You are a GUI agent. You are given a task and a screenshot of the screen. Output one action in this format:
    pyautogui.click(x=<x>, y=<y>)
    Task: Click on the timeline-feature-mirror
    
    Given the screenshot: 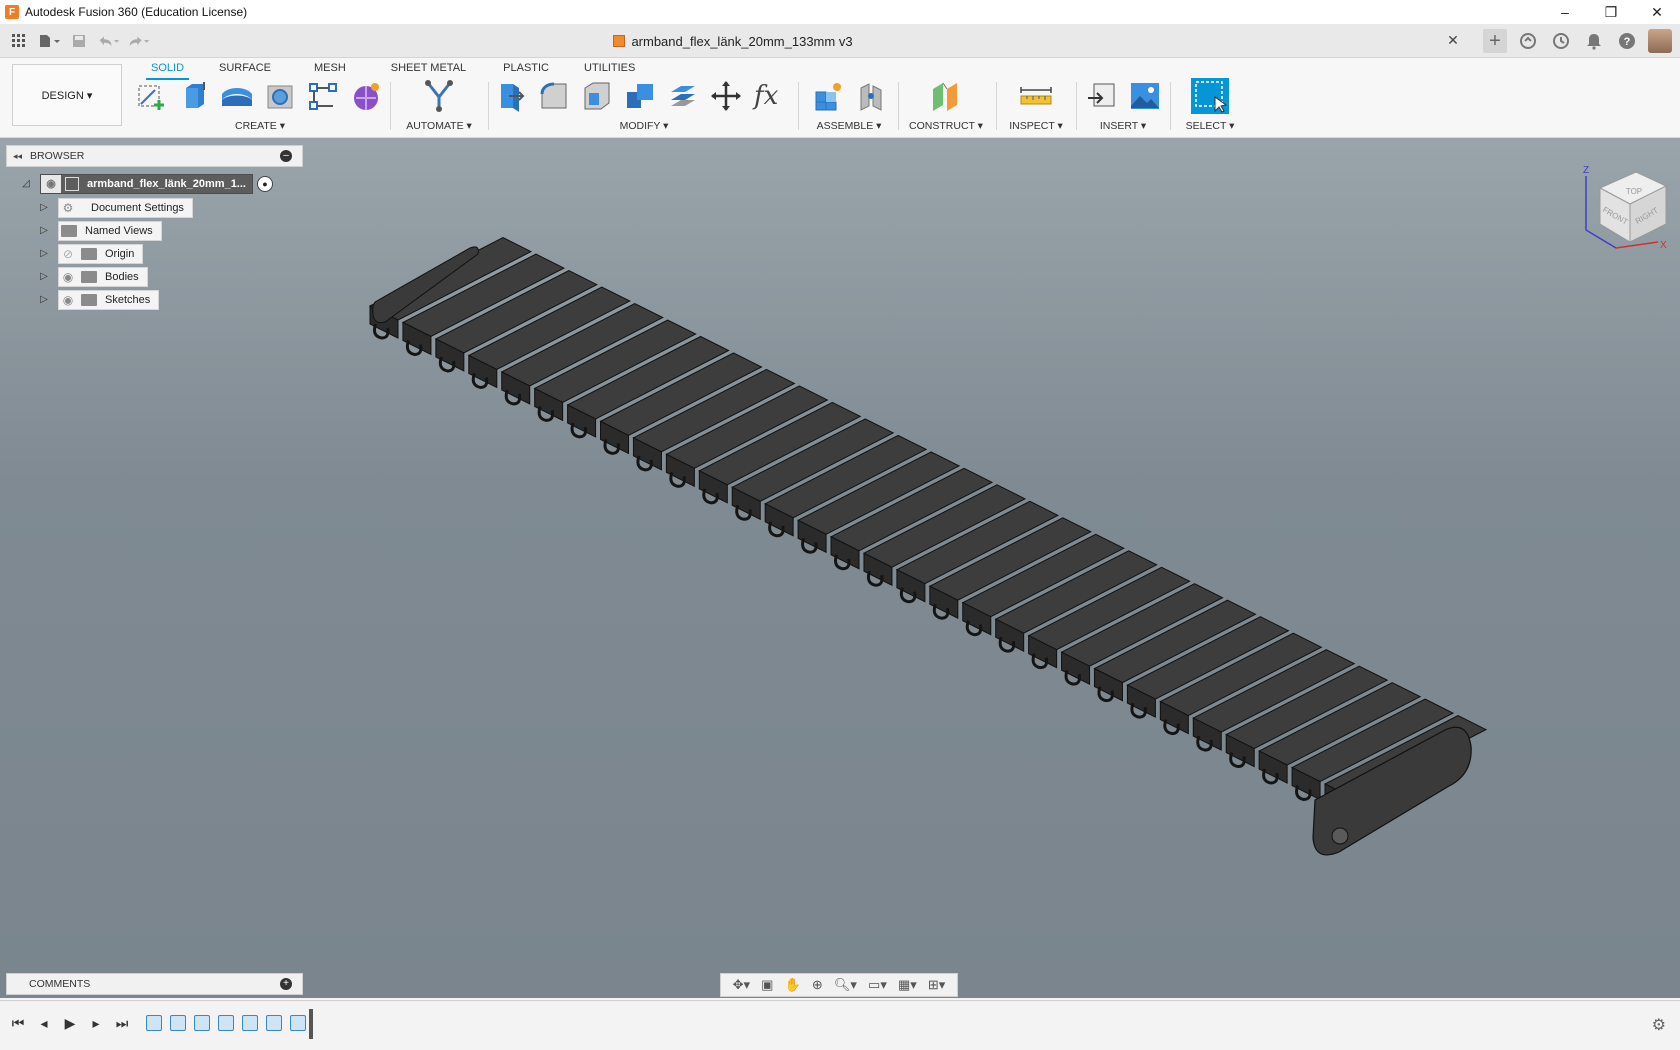 What is the action you would take?
    pyautogui.click(x=274, y=1023)
    